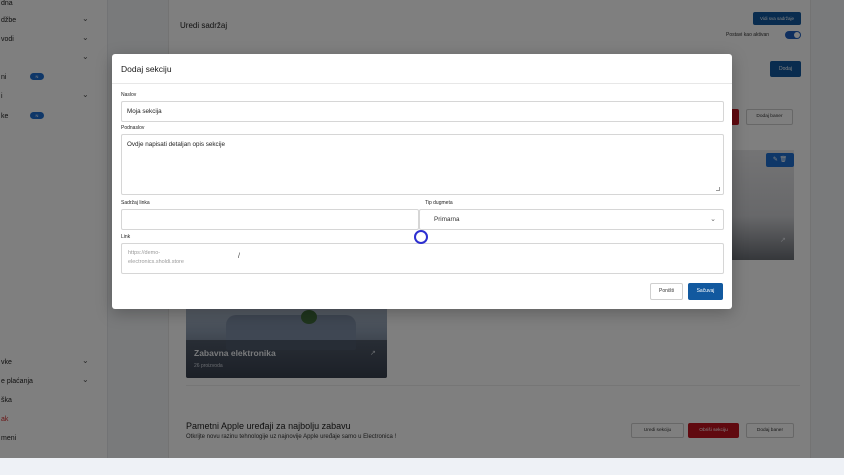  What do you see at coordinates (439, 203) in the screenshot?
I see `button-type-label: Tip dugmeta` at bounding box center [439, 203].